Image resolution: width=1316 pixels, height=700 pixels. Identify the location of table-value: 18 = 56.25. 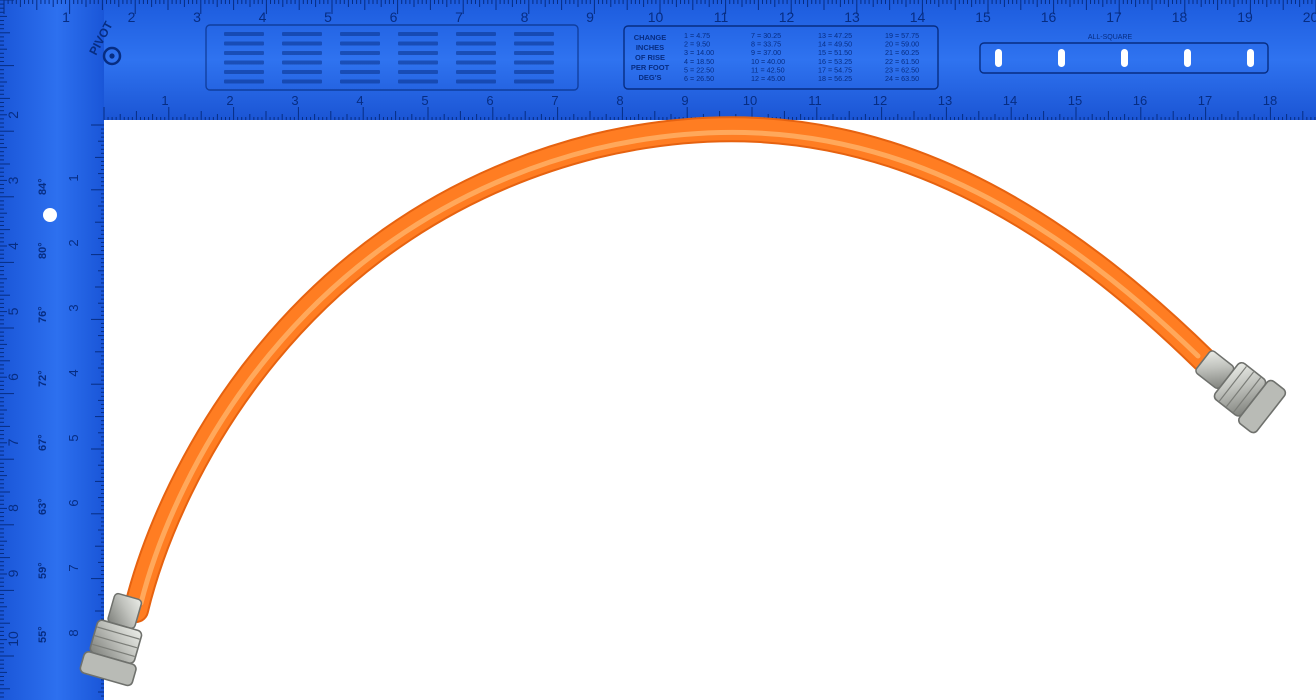
(835, 78).